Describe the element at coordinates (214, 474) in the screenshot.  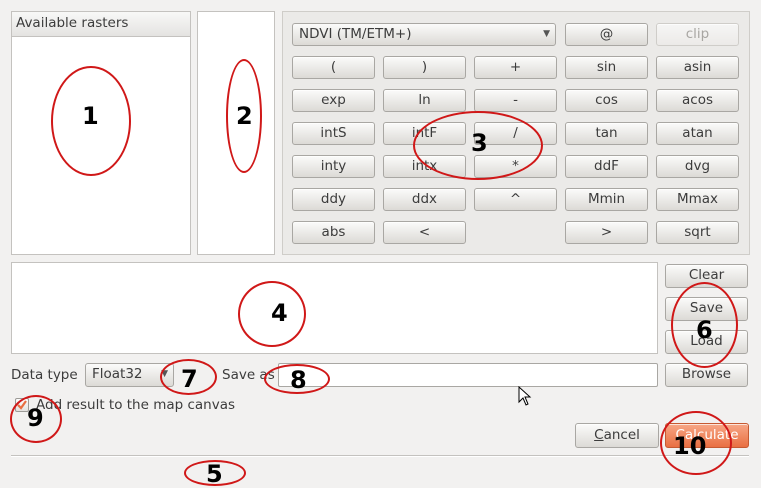
I see `annotation-number-5: 5` at that location.